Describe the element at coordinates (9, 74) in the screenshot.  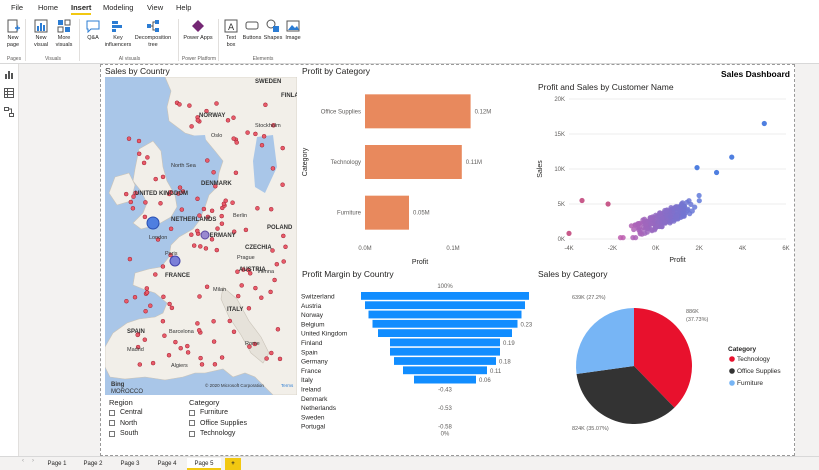
I see `report-view-icon` at that location.